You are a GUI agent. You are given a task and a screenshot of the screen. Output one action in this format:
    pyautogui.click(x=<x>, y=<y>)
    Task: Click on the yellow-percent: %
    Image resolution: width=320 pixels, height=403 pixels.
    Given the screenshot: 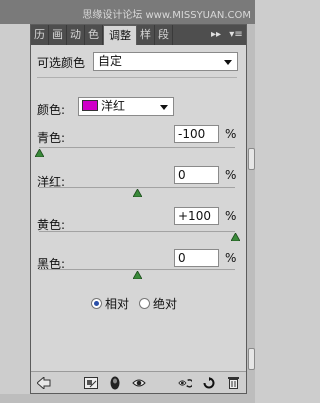 What is the action you would take?
    pyautogui.click(x=231, y=216)
    